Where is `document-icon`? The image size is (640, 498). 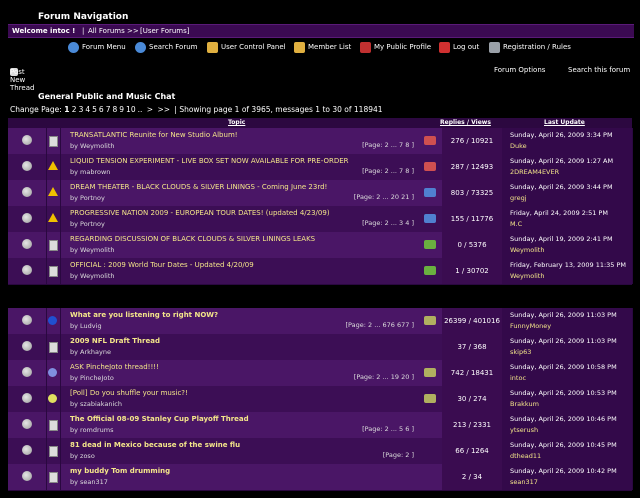
document-icon is located at coordinates (53, 141).